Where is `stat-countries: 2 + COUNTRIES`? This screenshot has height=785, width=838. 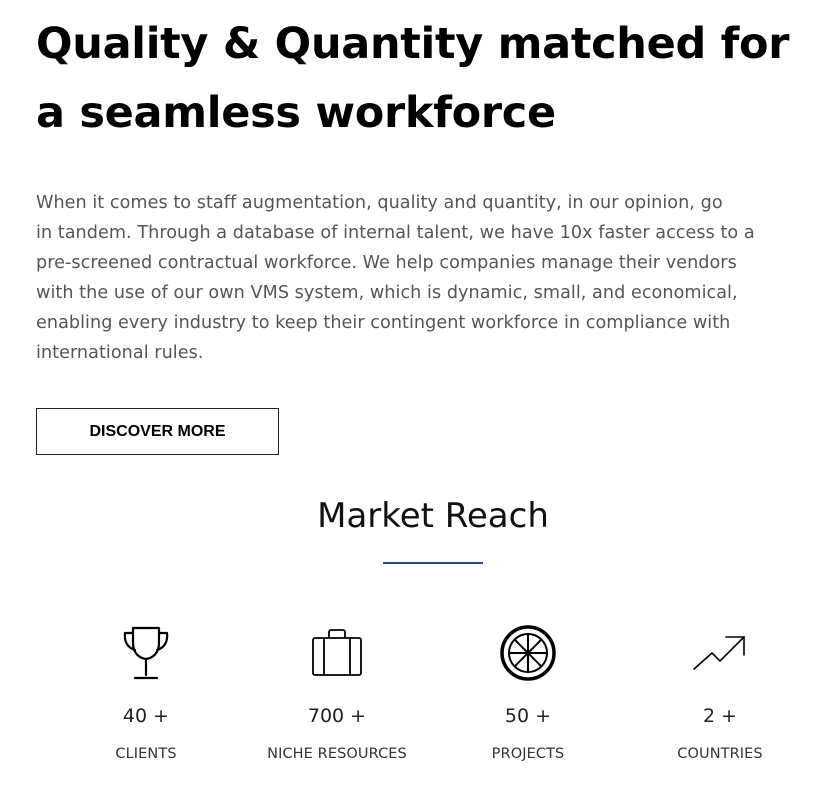 stat-countries: 2 + COUNTRIES is located at coordinates (720, 693).